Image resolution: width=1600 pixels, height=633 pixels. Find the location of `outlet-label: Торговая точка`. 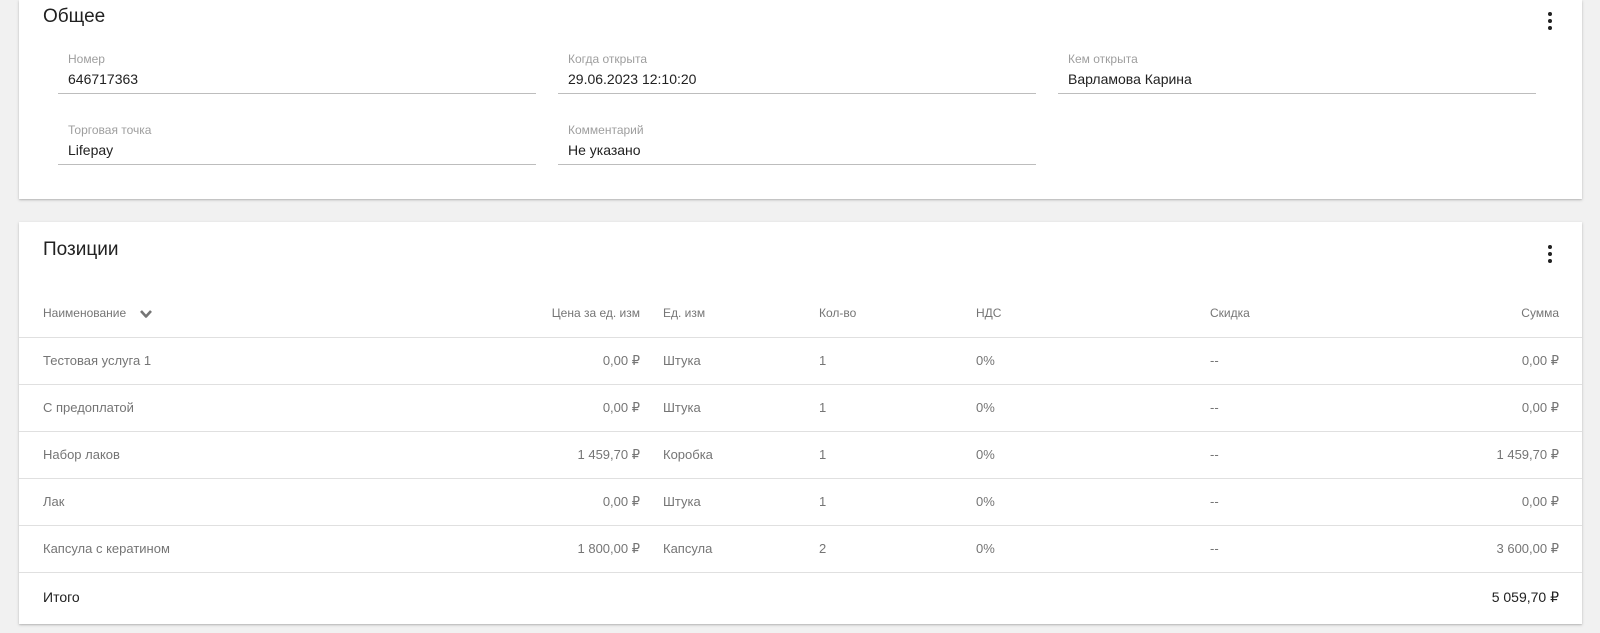

outlet-label: Торговая точка is located at coordinates (110, 130).